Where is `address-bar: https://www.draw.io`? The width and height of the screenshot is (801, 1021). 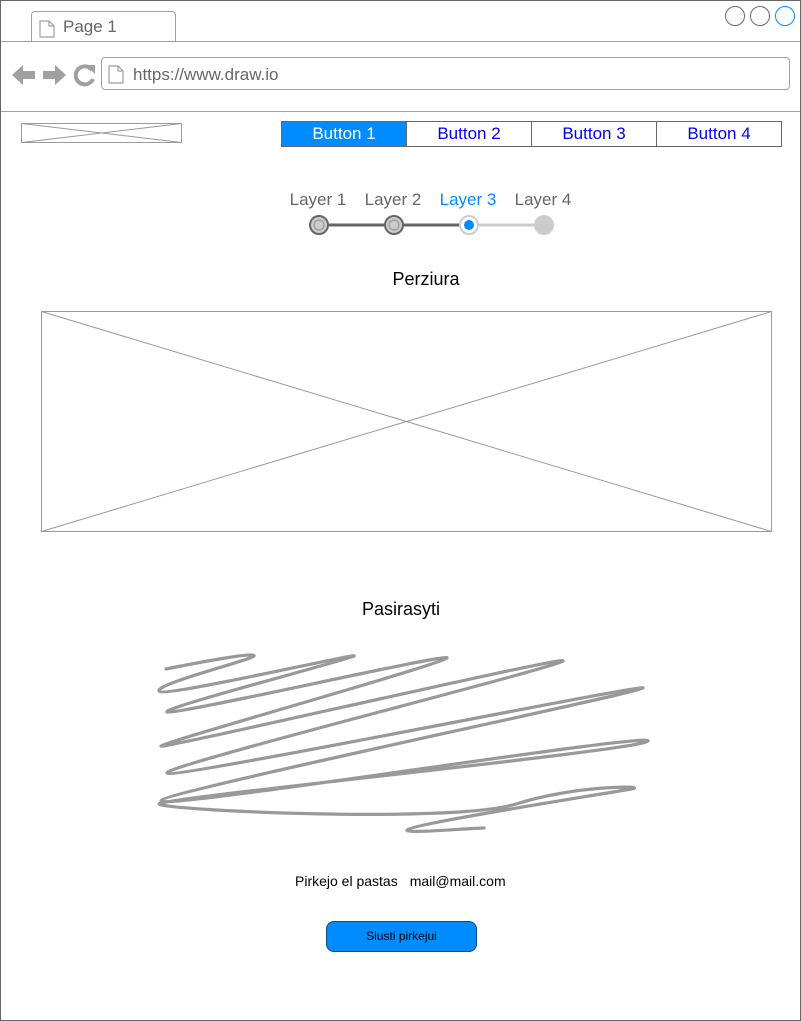 address-bar: https://www.draw.io is located at coordinates (445, 73).